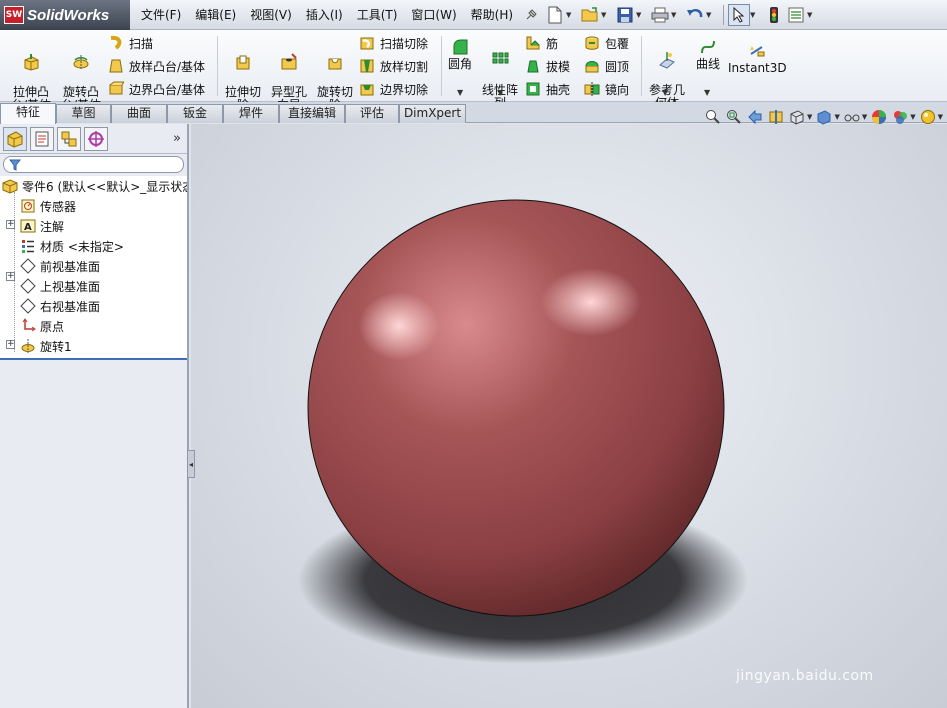  I want to click on hide-show-dropdown-icon: ▼, so click(864, 117).